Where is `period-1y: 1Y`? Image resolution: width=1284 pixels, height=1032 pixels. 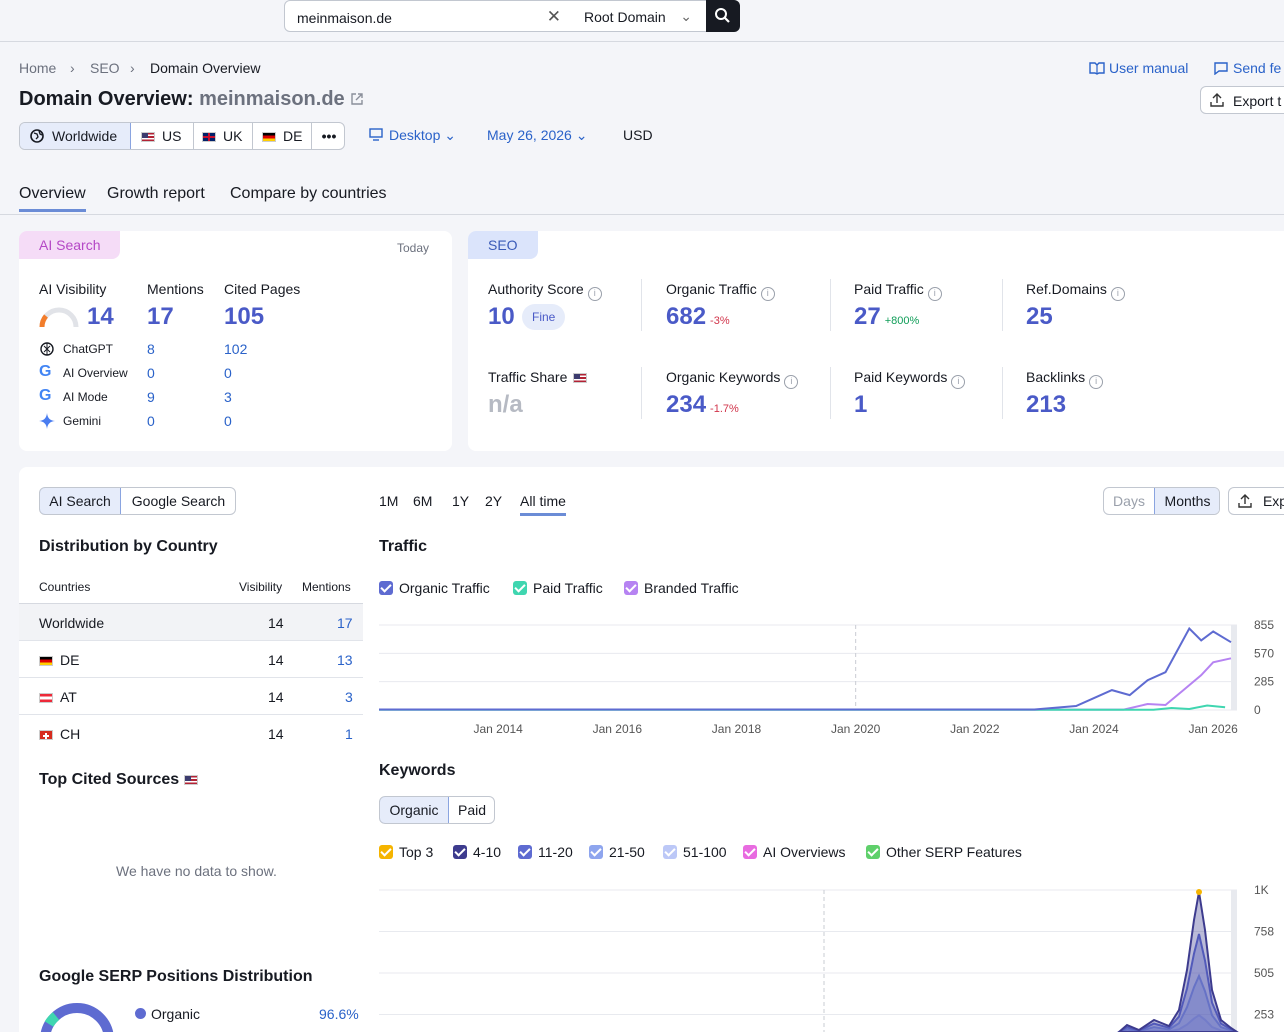
period-1y: 1Y is located at coordinates (460, 501).